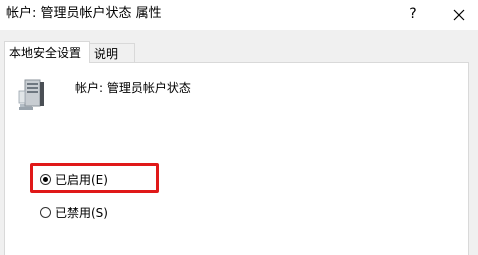  What do you see at coordinates (47, 52) in the screenshot?
I see `tab-local-security-setting: 本地安全设置` at bounding box center [47, 52].